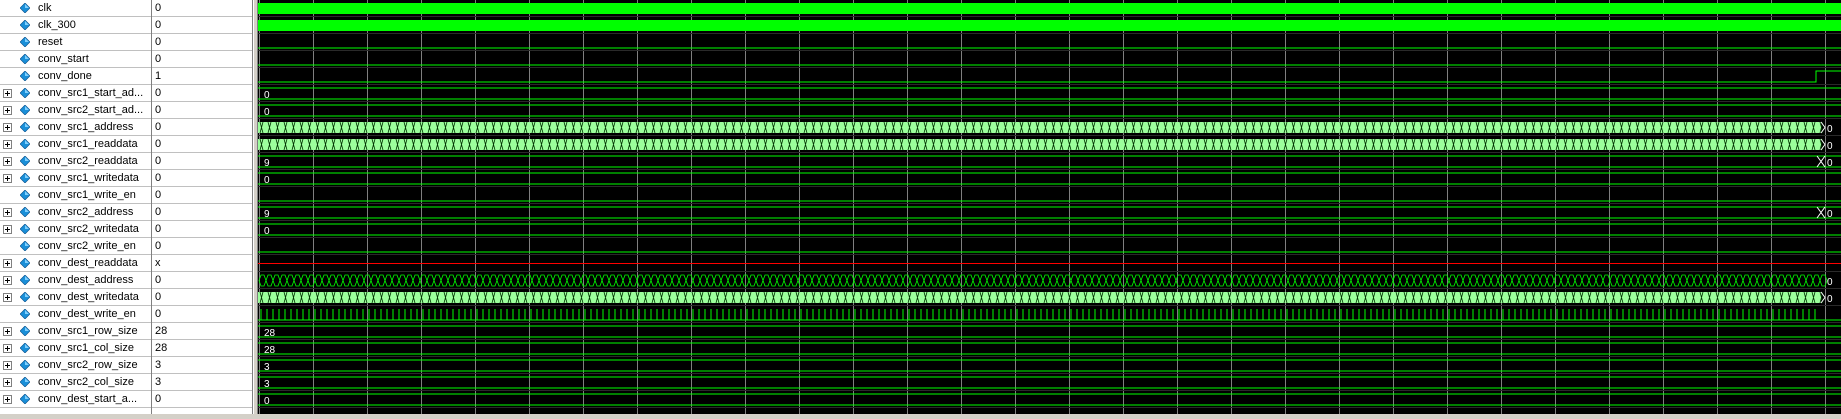 This screenshot has width=1841, height=419. I want to click on signal-row-18: conv_dest_write_en, so click(75, 314).